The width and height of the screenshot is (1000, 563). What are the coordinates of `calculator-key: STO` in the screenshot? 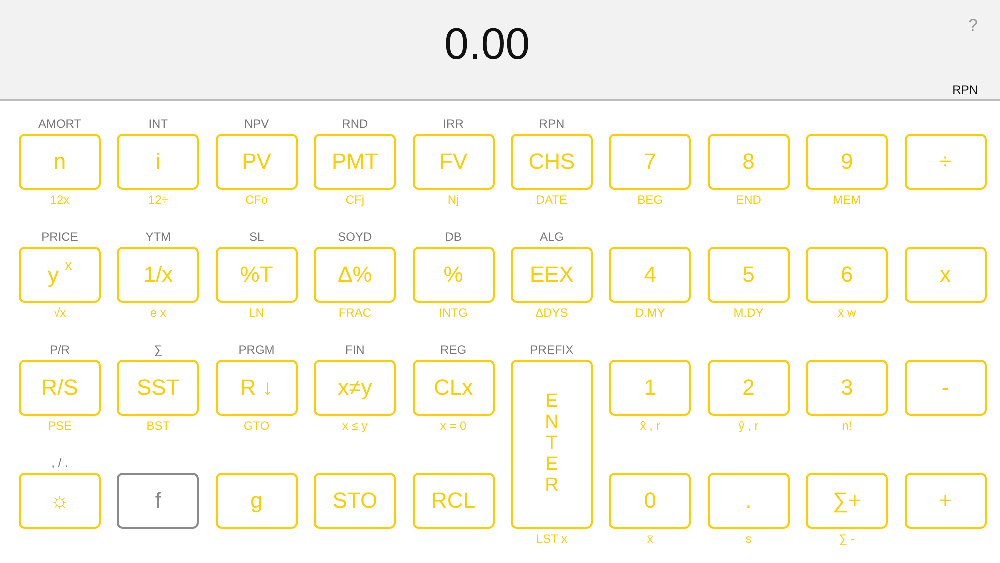 It's located at (355, 501).